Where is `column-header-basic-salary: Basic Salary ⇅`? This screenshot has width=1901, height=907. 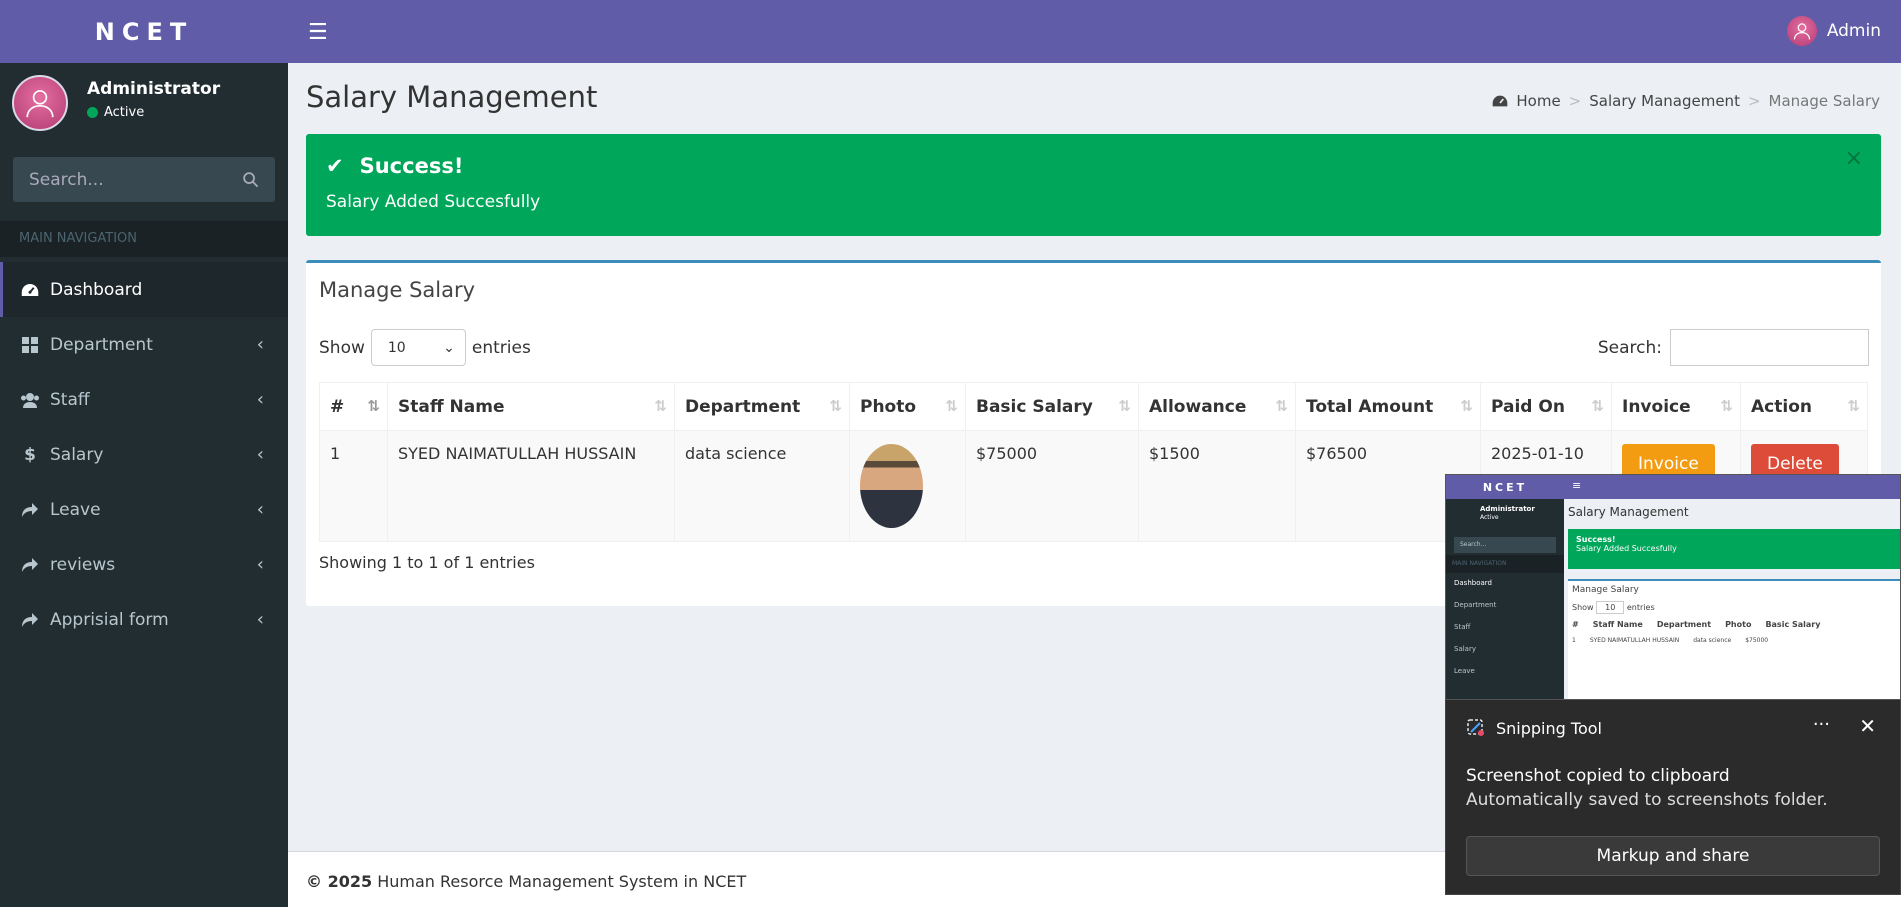
column-header-basic-salary: Basic Salary ⇅ is located at coordinates (1052, 406).